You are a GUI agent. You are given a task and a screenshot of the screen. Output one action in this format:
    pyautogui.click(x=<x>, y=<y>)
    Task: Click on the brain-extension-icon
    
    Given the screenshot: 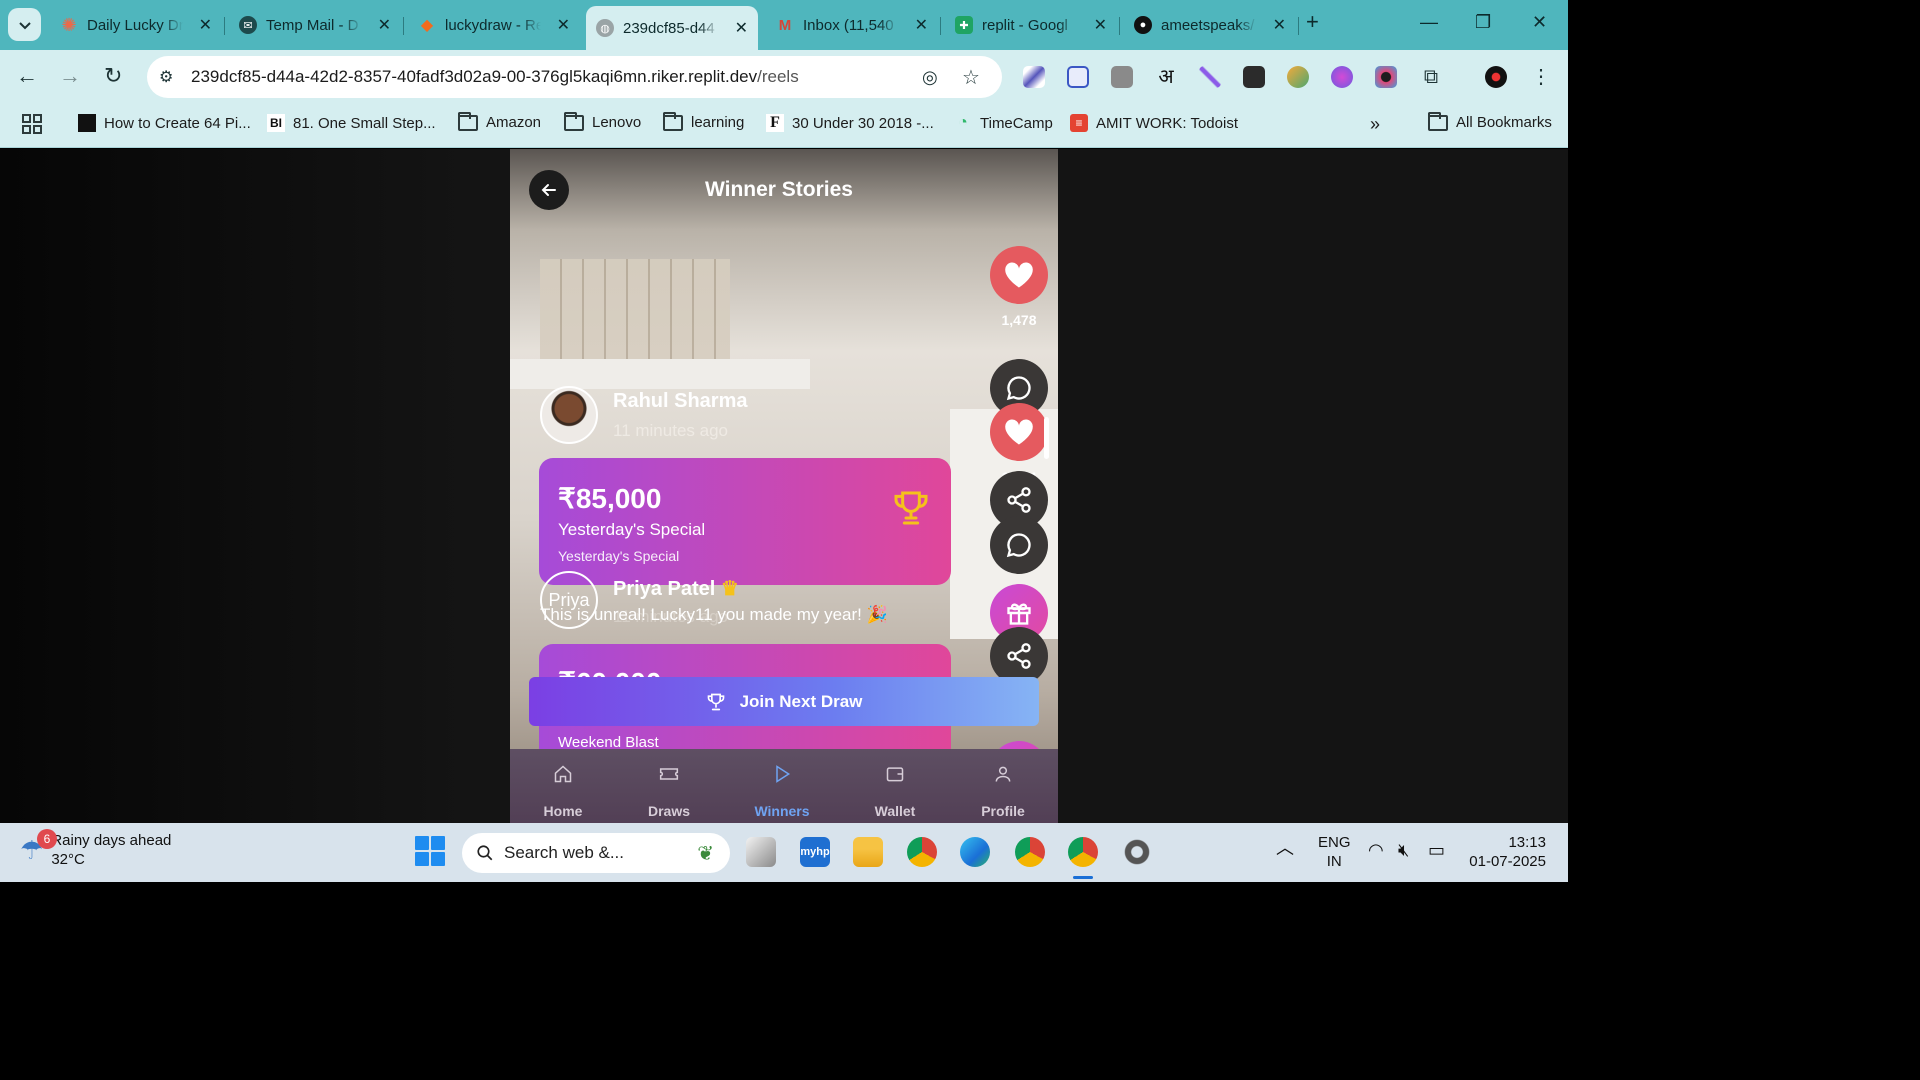 What is the action you would take?
    pyautogui.click(x=1342, y=77)
    